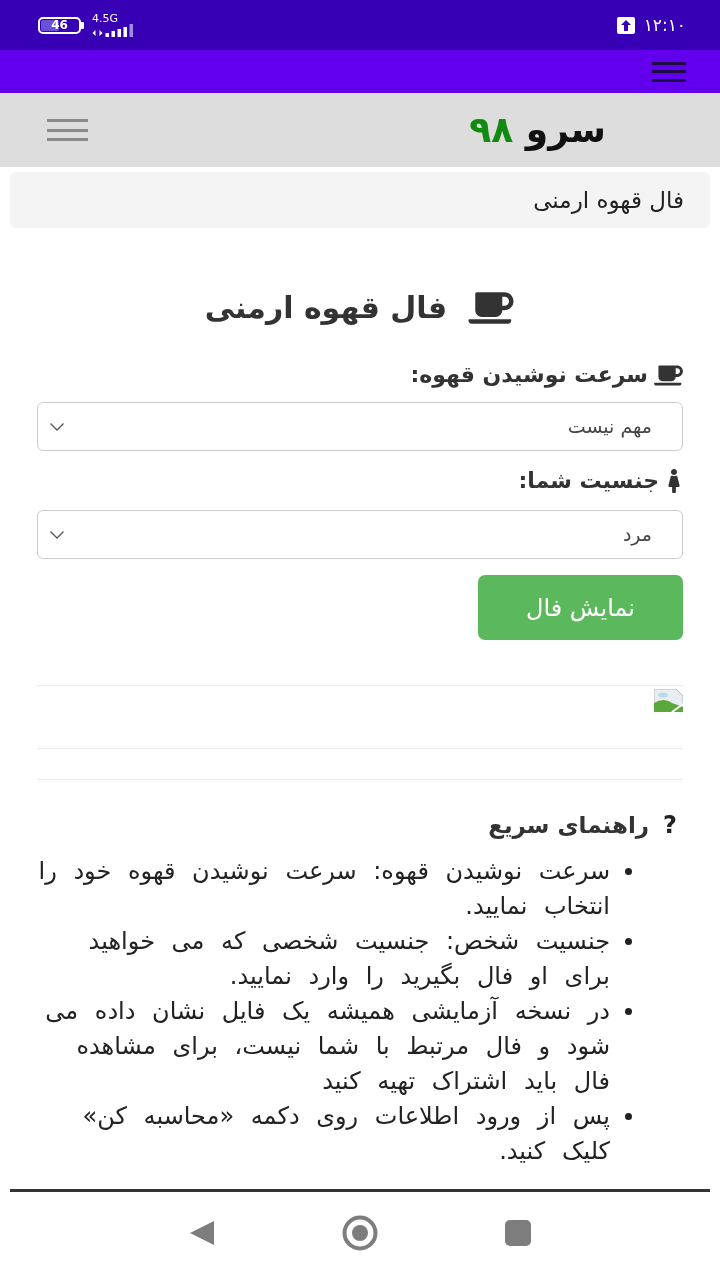 The width and height of the screenshot is (720, 1280). I want to click on person-icon, so click(674, 481).